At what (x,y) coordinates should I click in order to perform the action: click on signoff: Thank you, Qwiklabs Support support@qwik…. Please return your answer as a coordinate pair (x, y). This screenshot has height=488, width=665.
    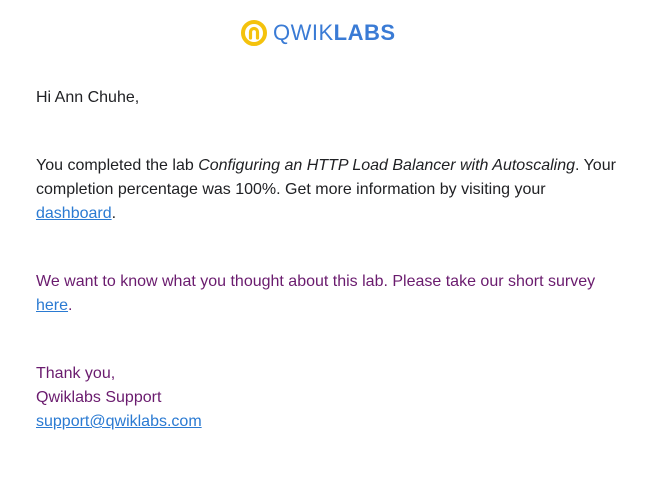
    Looking at the image, I should click on (331, 398).